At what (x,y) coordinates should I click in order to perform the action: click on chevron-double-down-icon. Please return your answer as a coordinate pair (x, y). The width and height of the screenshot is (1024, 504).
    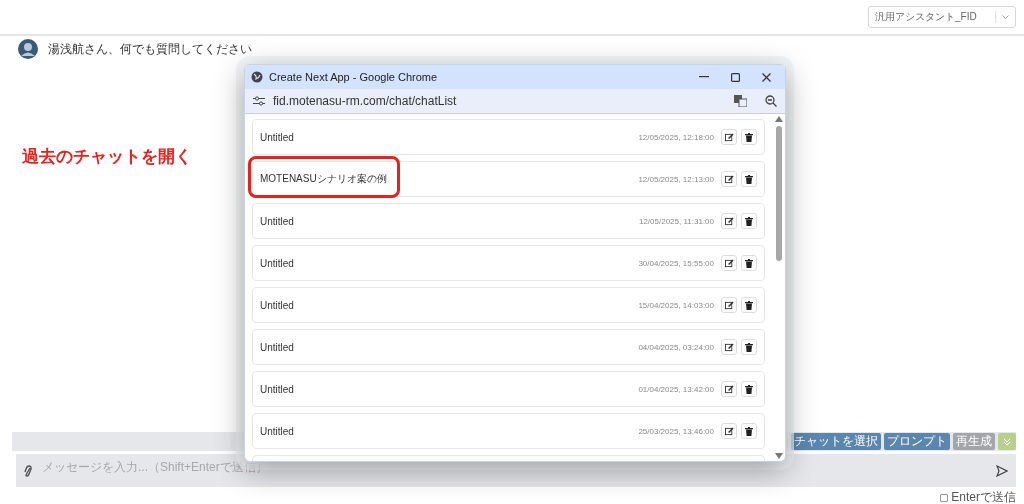
    Looking at the image, I should click on (1007, 441).